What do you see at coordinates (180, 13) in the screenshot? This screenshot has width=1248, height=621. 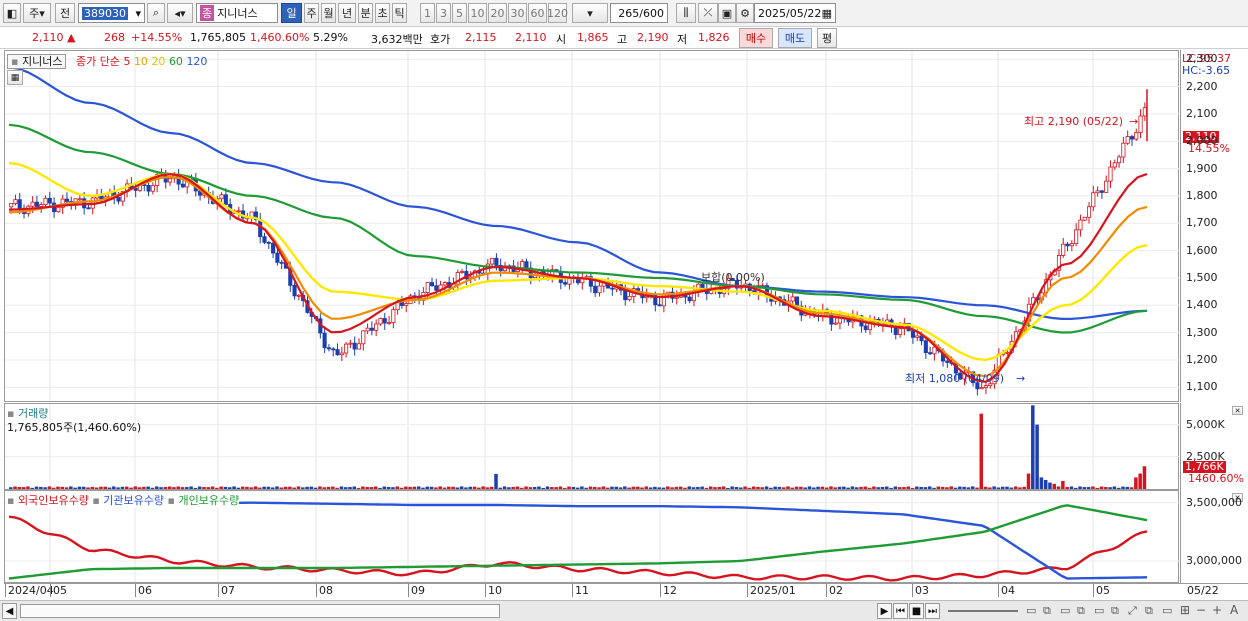 I see `speaker-icon: ◂▾` at bounding box center [180, 13].